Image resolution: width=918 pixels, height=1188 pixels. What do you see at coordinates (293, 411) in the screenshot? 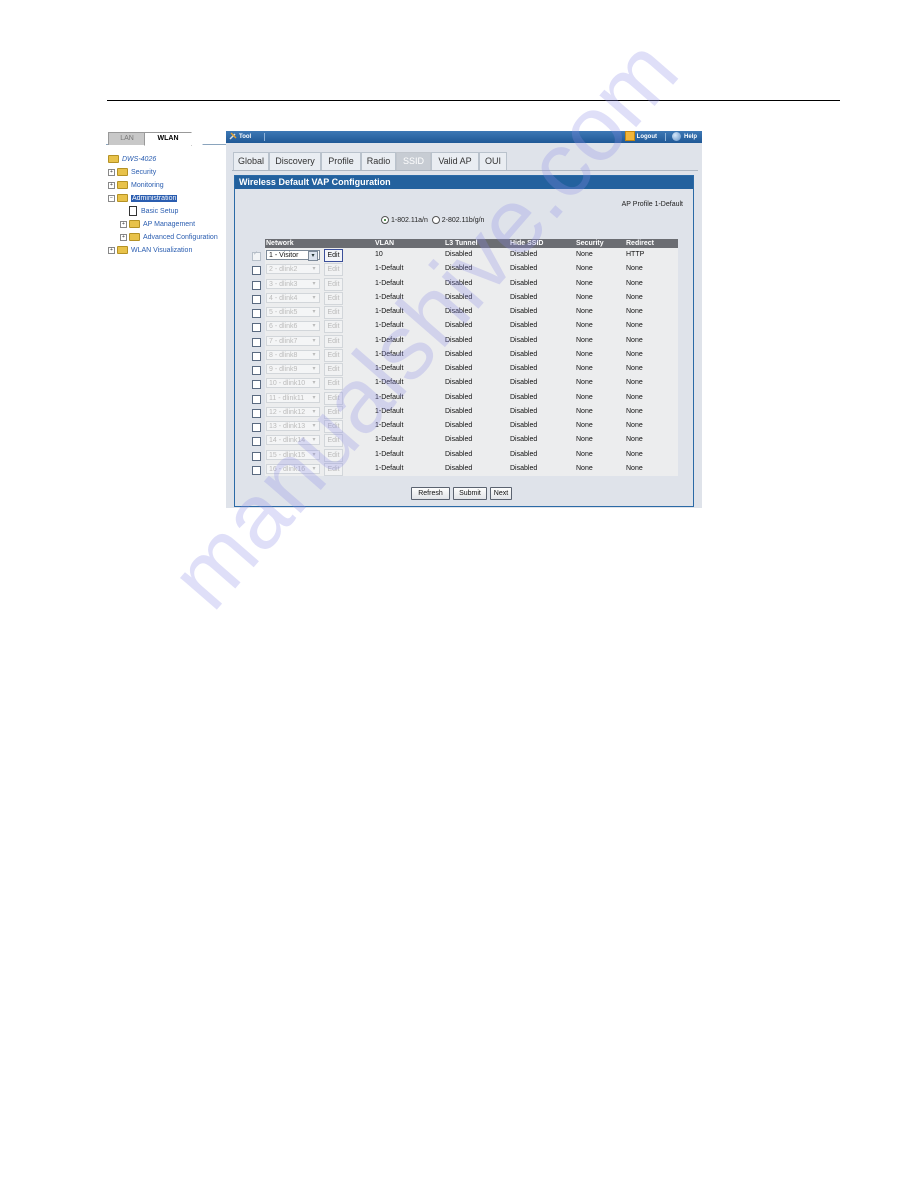
I see `network-select: 12 - dlink12 ▾` at bounding box center [293, 411].